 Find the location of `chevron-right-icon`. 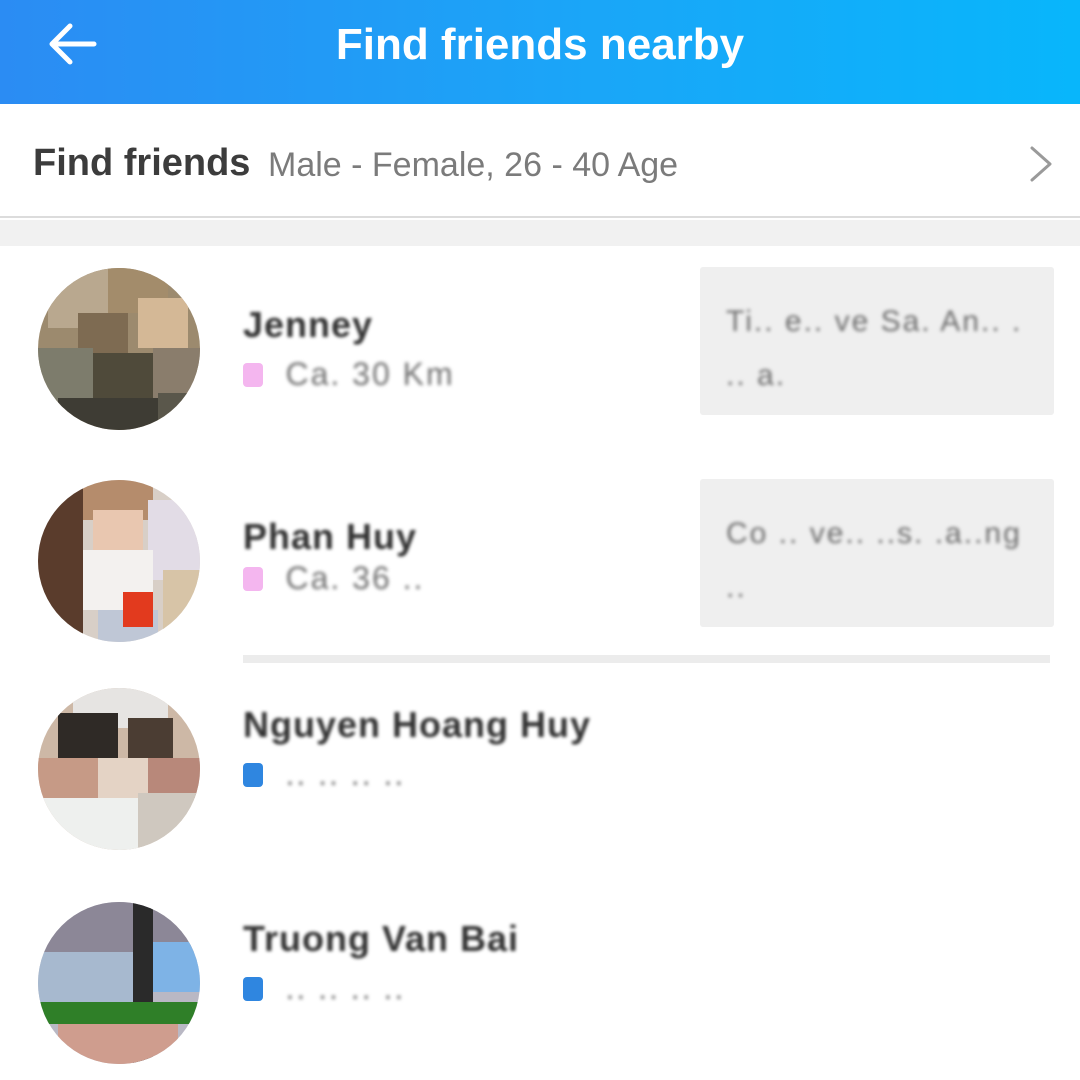

chevron-right-icon is located at coordinates (1041, 164).